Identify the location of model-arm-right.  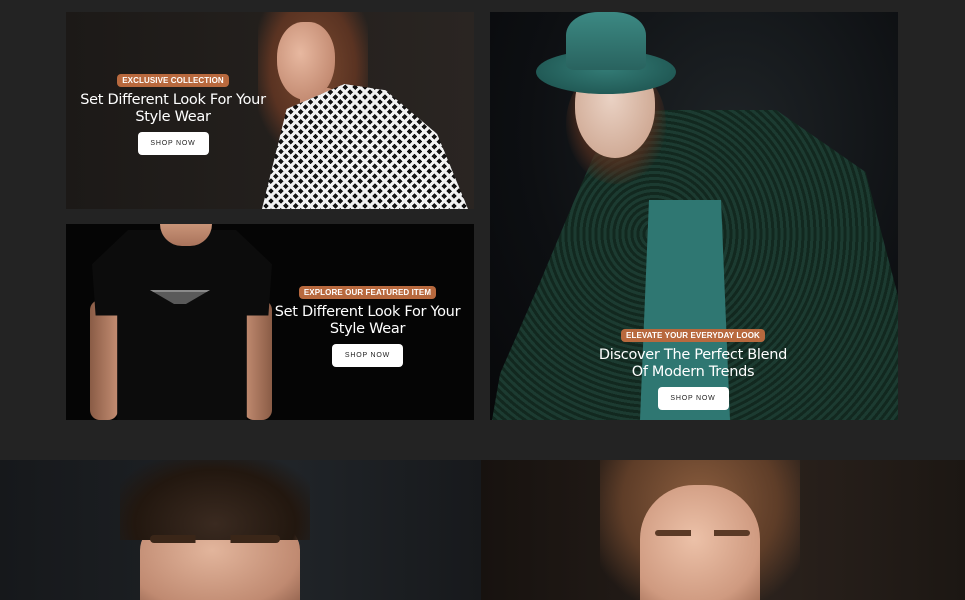
(258, 360).